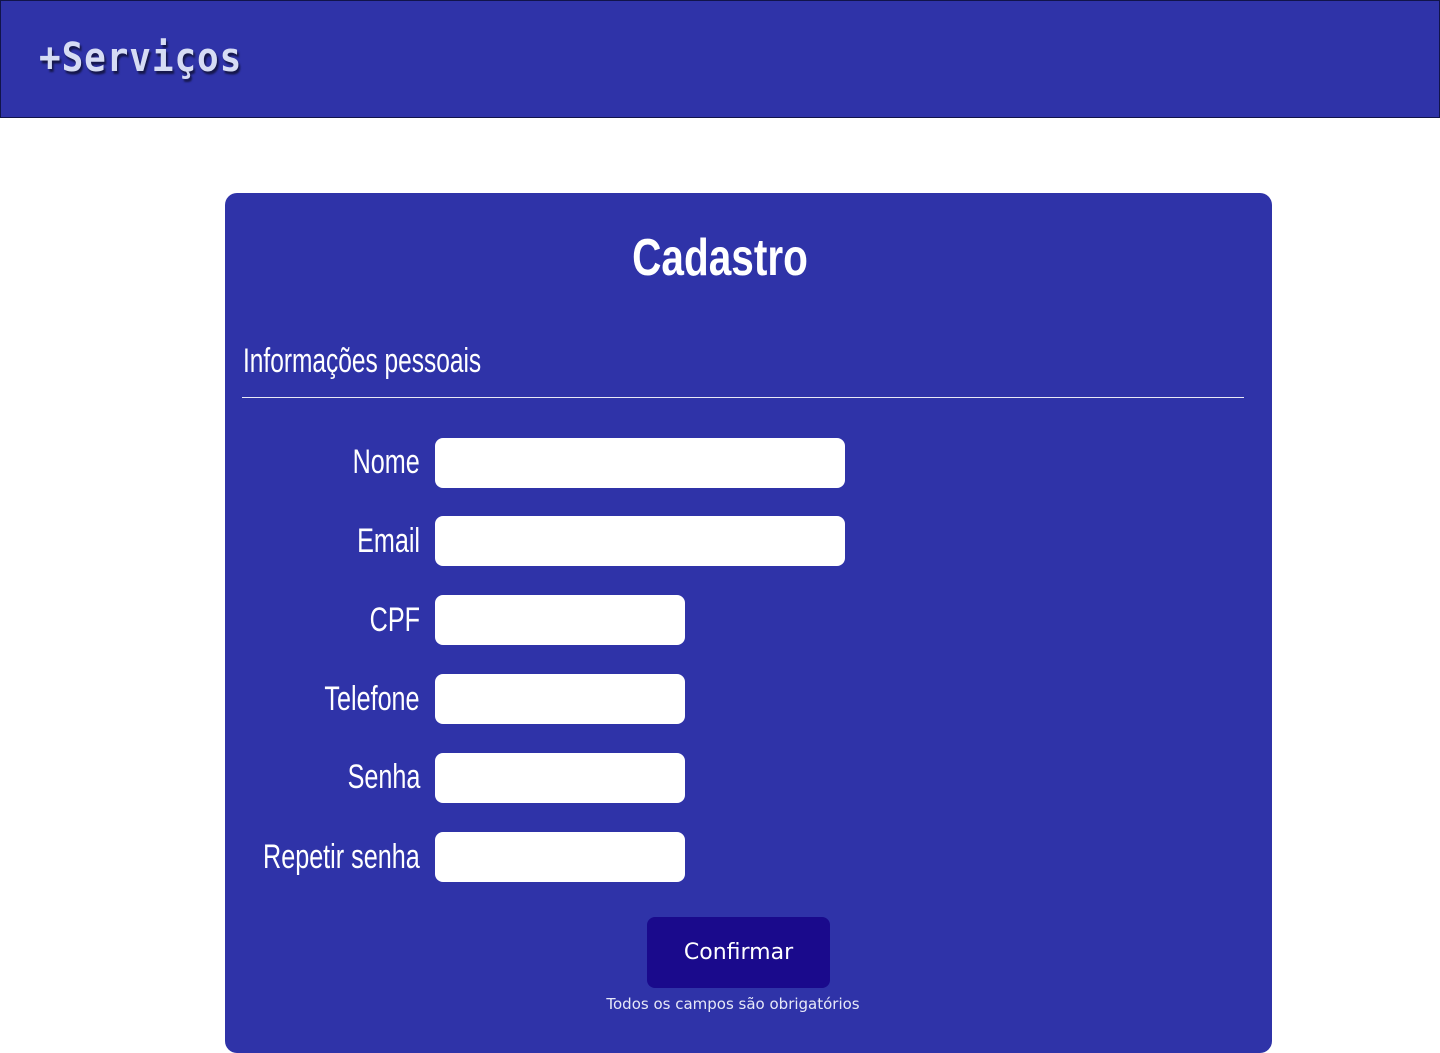 This screenshot has height=1053, width=1440. I want to click on name-field, so click(640, 463).